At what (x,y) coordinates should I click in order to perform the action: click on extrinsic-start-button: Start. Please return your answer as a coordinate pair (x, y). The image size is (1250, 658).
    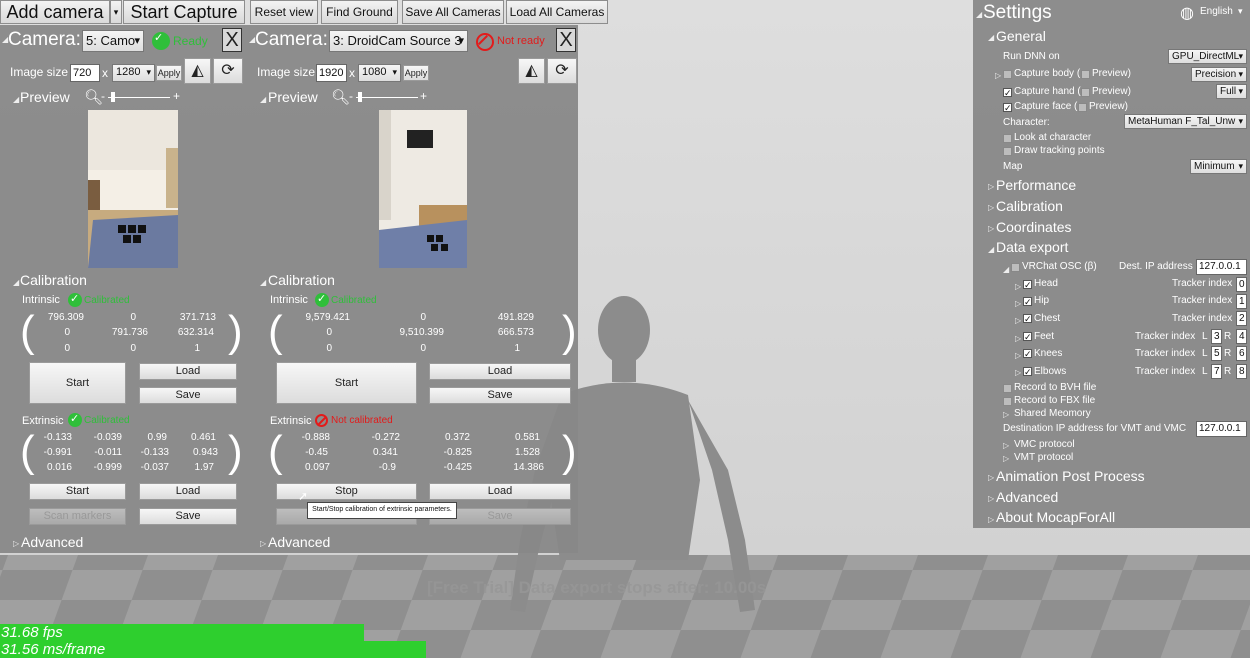
    Looking at the image, I should click on (77, 491).